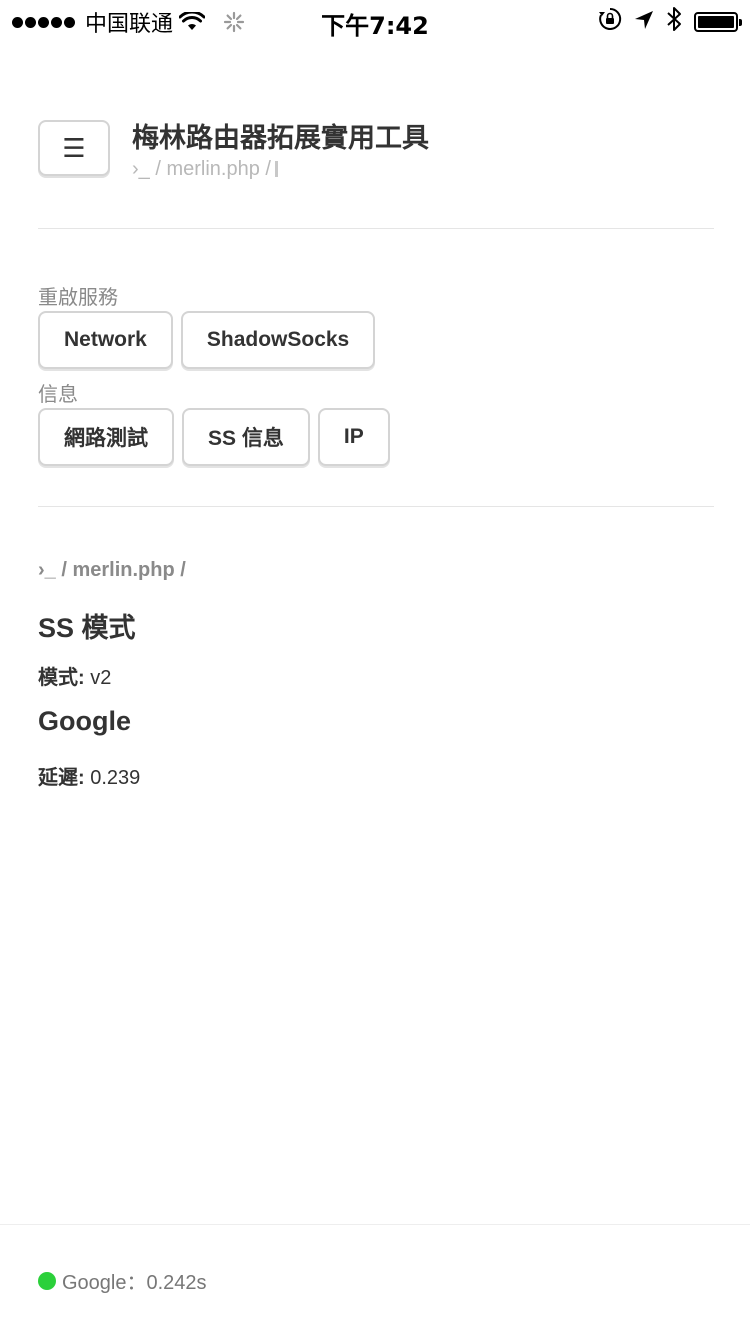 The width and height of the screenshot is (750, 1334). Describe the element at coordinates (115, 778) in the screenshot. I see `latency-value: 0.239` at that location.